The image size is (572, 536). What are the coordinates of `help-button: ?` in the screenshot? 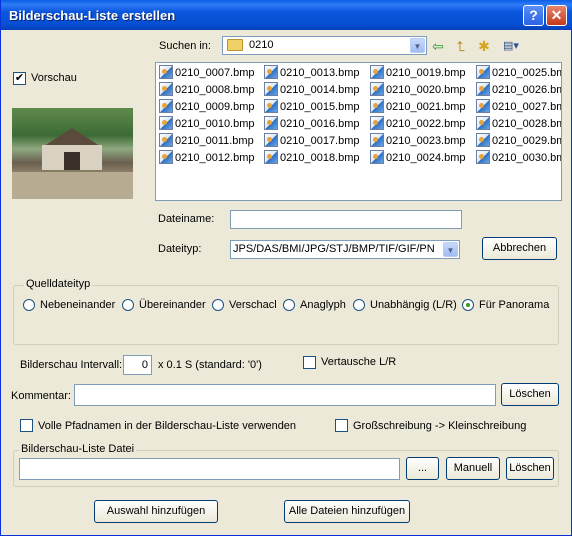 It's located at (533, 15).